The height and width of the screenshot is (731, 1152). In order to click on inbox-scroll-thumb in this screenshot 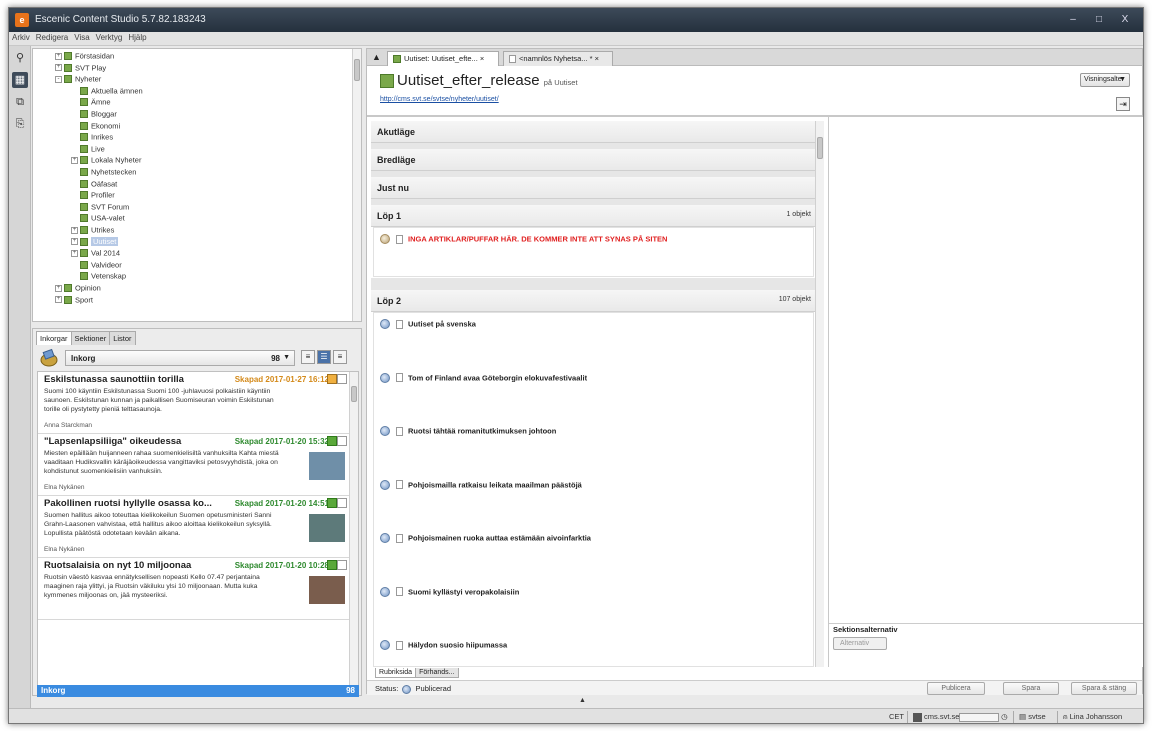, I will do `click(354, 394)`.